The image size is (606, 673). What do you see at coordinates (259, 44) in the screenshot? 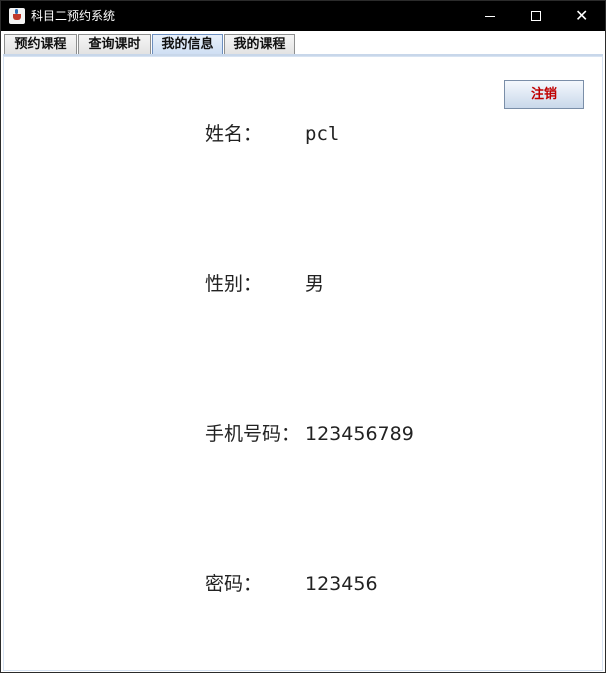
I see `tab-my-courses: 我的课程` at bounding box center [259, 44].